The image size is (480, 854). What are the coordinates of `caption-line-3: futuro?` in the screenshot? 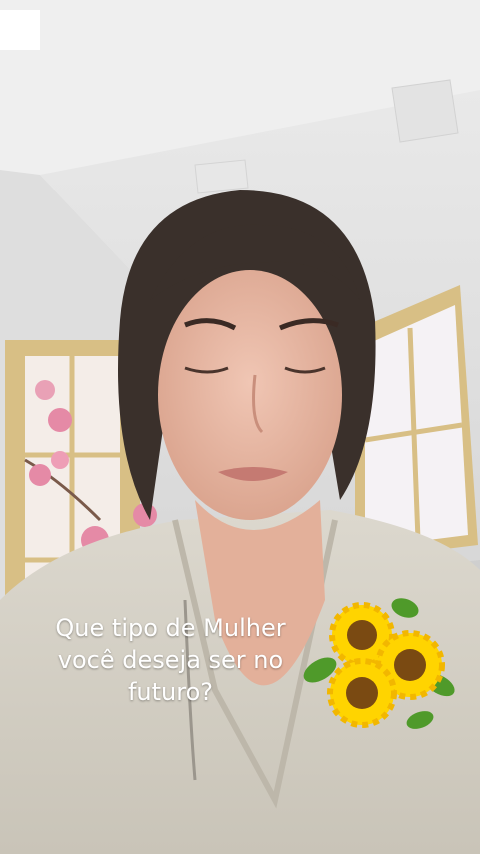 It's located at (170, 692).